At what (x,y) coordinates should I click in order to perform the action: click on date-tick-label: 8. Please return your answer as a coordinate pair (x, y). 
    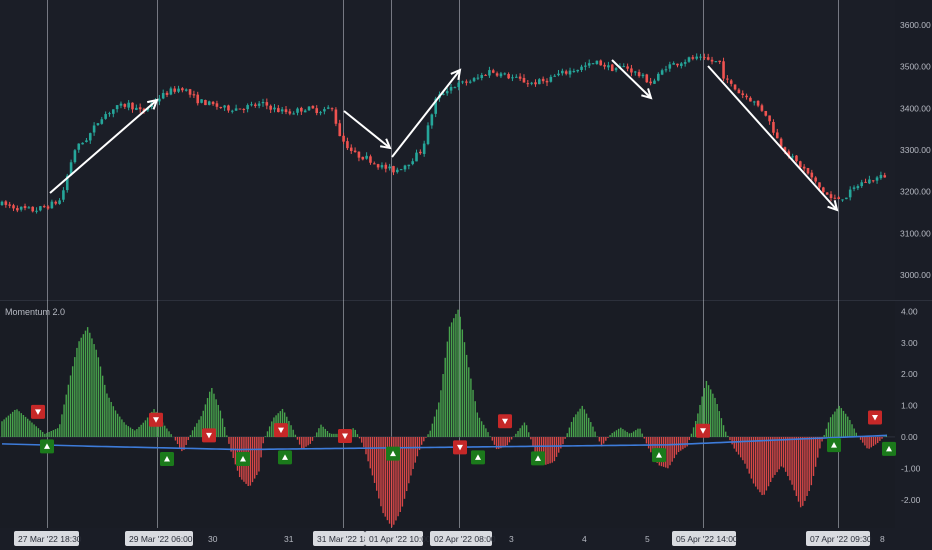
    Looking at the image, I should click on (882, 539).